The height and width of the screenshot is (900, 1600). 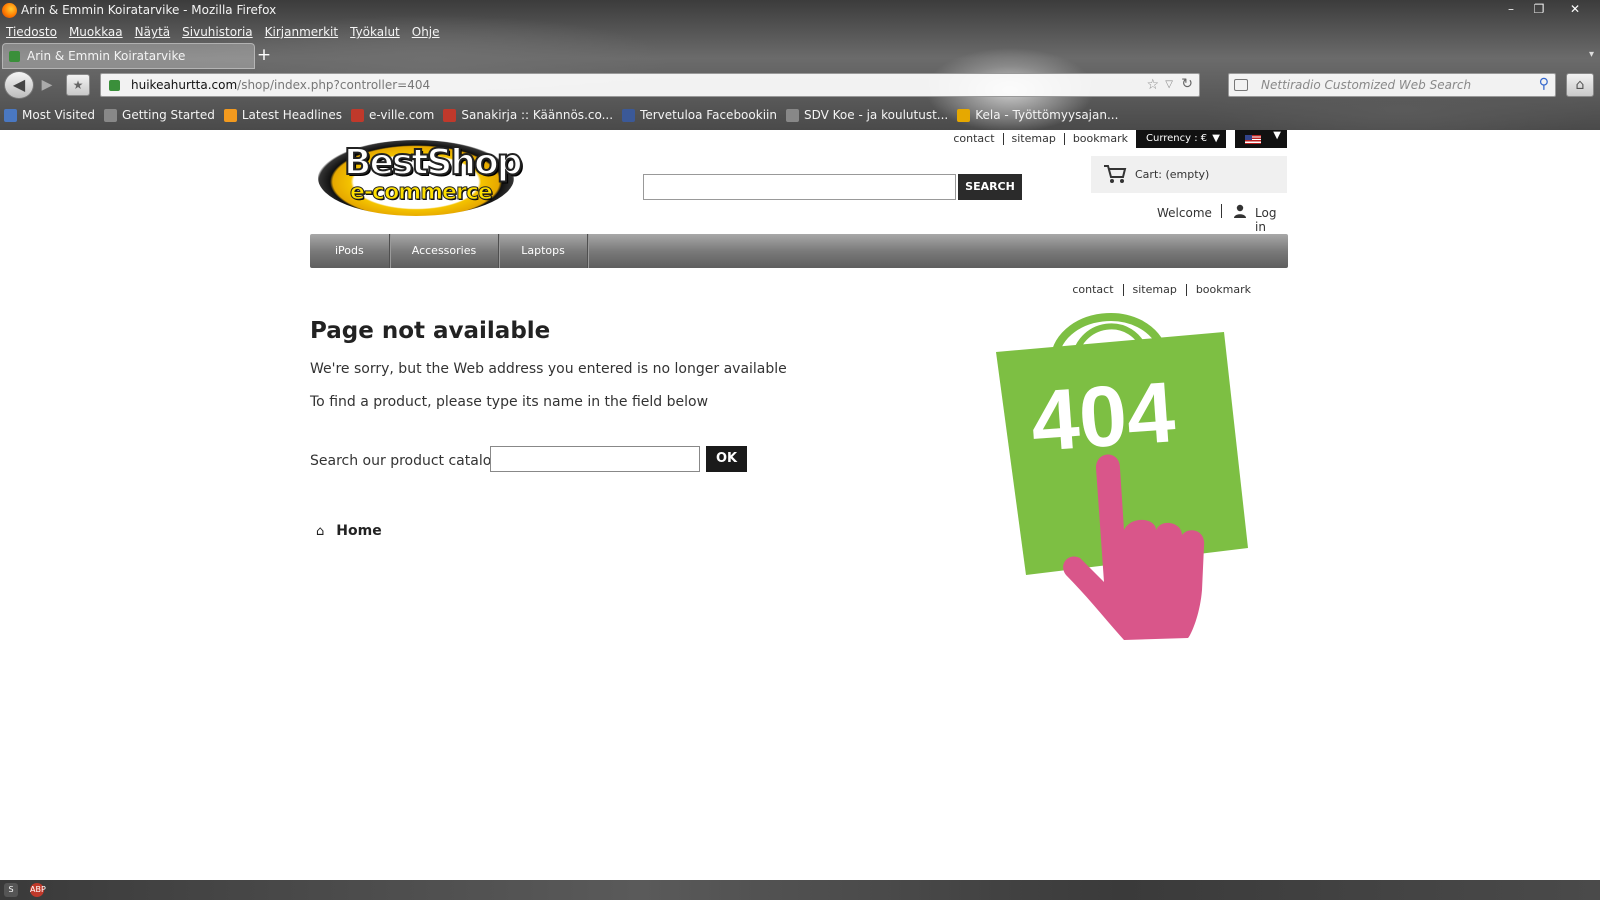 I want to click on bestshop-logo: BestShop e-commerce, so click(x=417, y=177).